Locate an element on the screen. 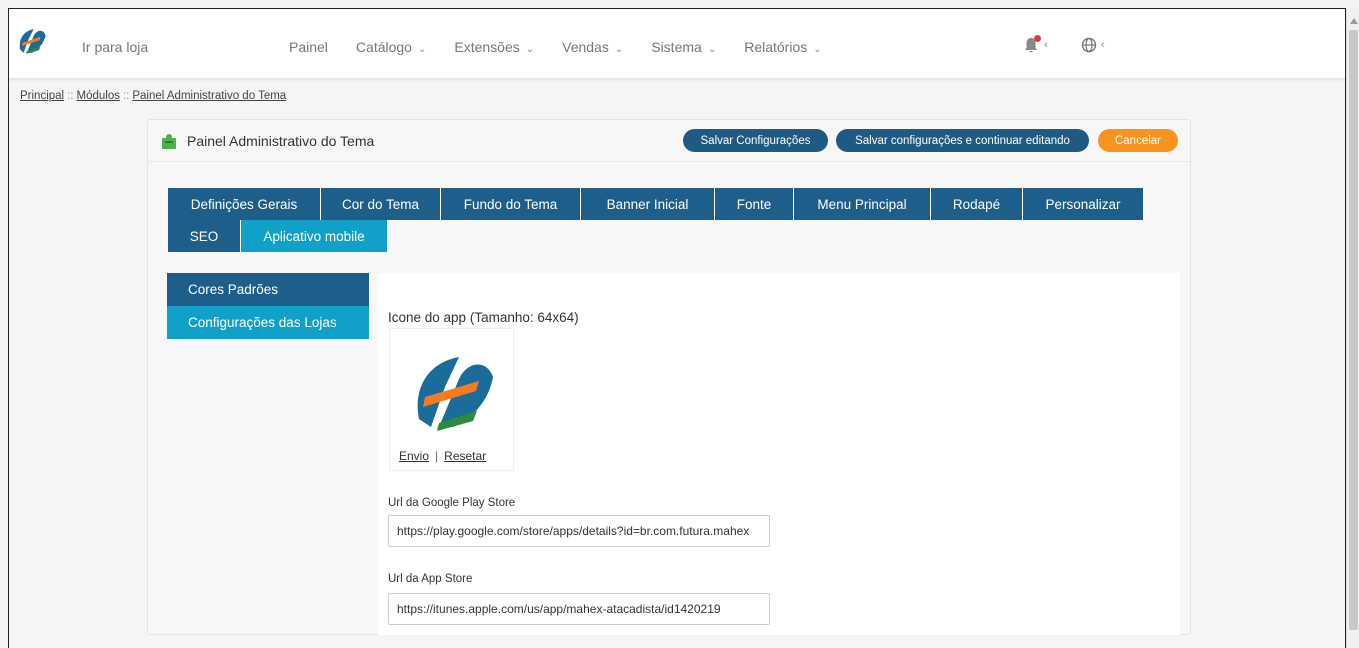 This screenshot has width=1359, height=648. scroll-up-icon is located at coordinates (1354, 21).